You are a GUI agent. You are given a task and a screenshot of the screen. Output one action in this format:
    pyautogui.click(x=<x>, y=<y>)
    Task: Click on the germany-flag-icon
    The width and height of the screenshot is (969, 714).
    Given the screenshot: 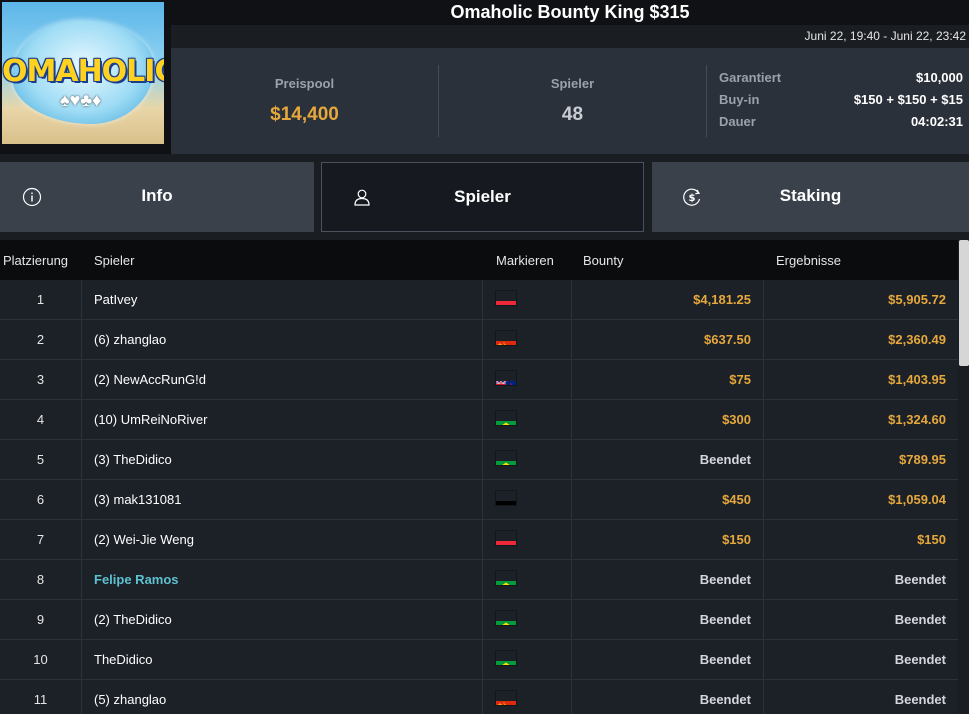 What is the action you would take?
    pyautogui.click(x=506, y=498)
    